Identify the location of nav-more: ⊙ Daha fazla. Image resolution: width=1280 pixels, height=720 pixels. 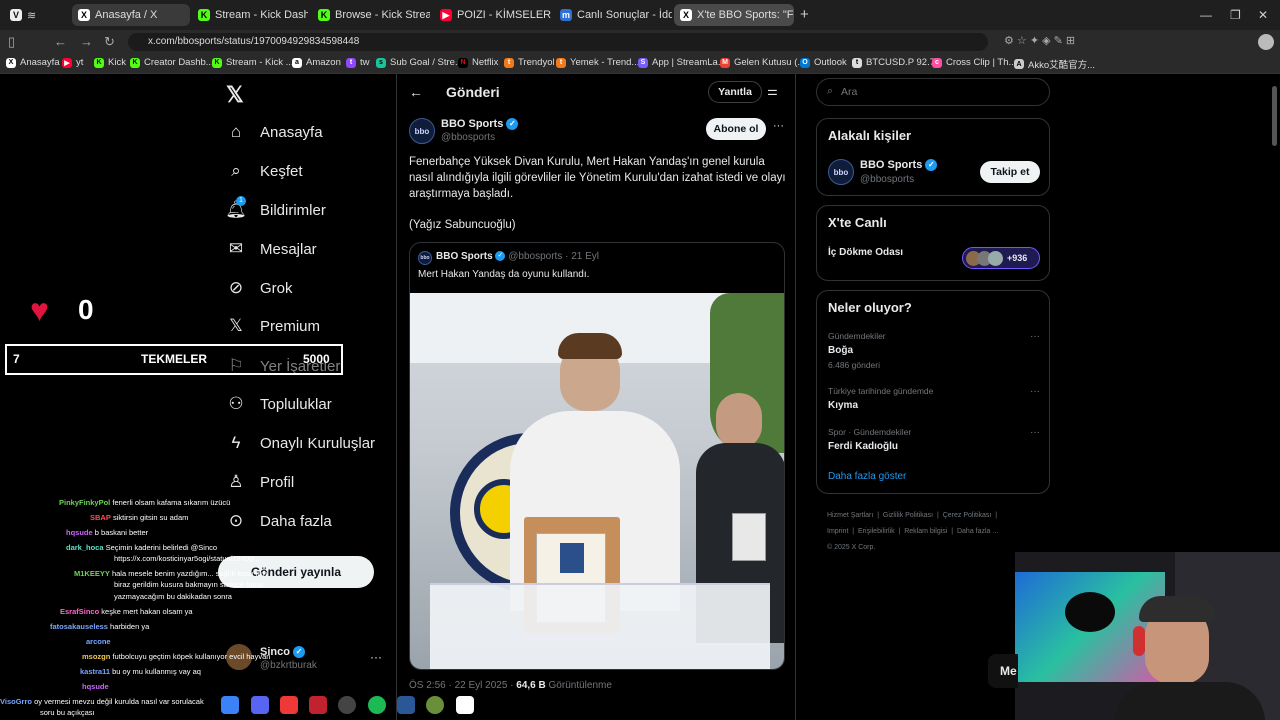
(279, 521).